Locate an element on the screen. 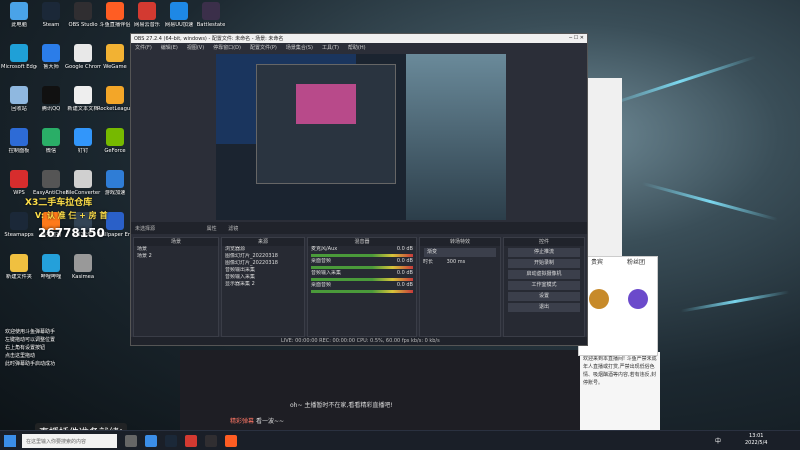  overlay-line-2: V: 认 准 仨 + 房 首 is located at coordinates (71, 215).